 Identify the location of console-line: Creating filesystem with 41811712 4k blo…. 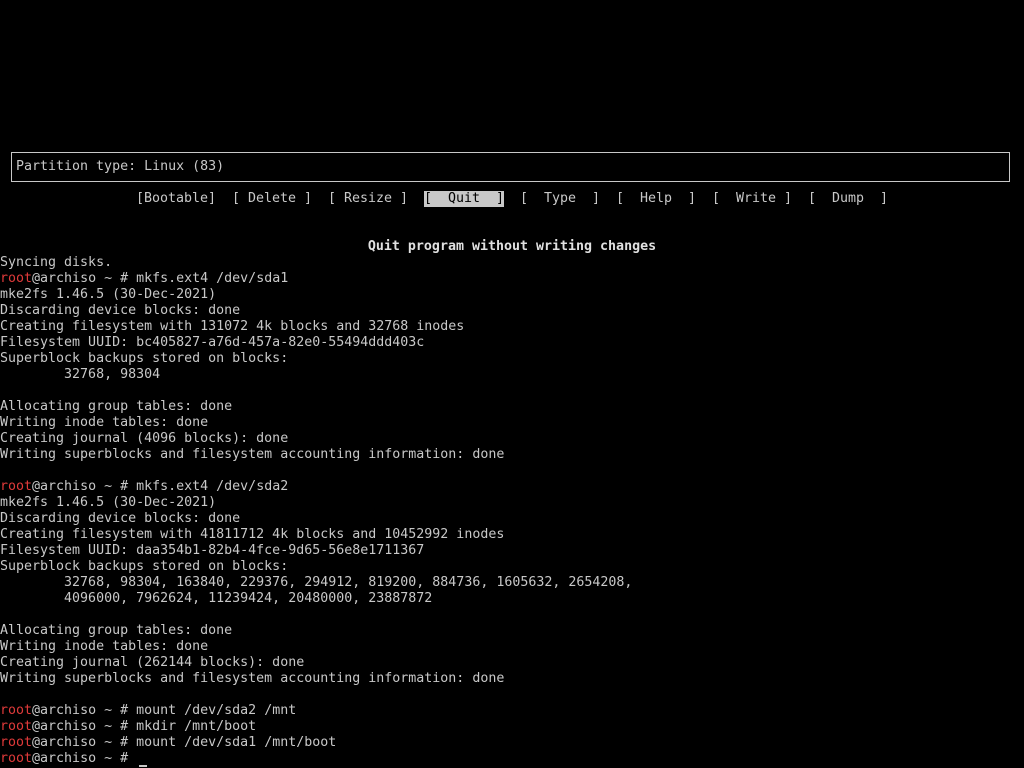
(252, 534).